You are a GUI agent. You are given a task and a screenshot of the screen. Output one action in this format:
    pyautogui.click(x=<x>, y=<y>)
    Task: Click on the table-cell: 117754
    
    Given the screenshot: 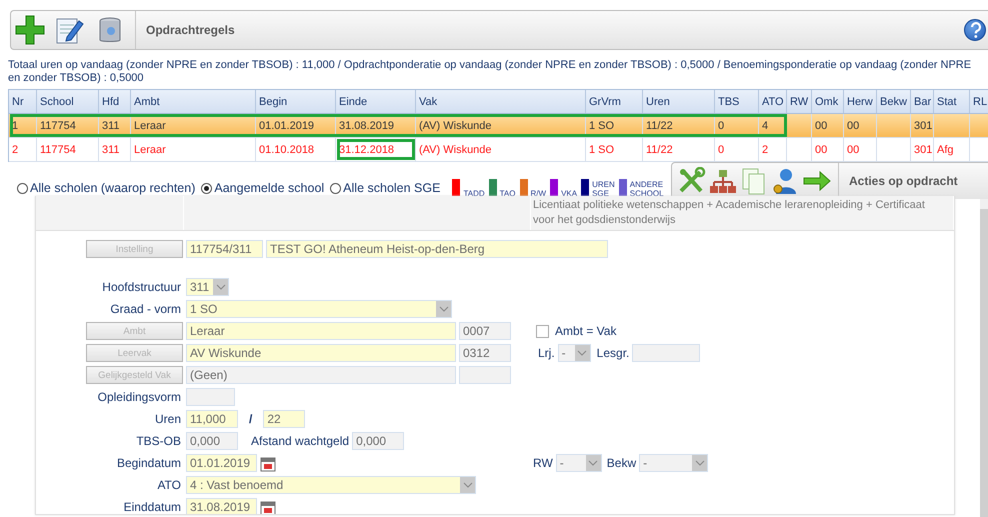 What is the action you would take?
    pyautogui.click(x=58, y=126)
    